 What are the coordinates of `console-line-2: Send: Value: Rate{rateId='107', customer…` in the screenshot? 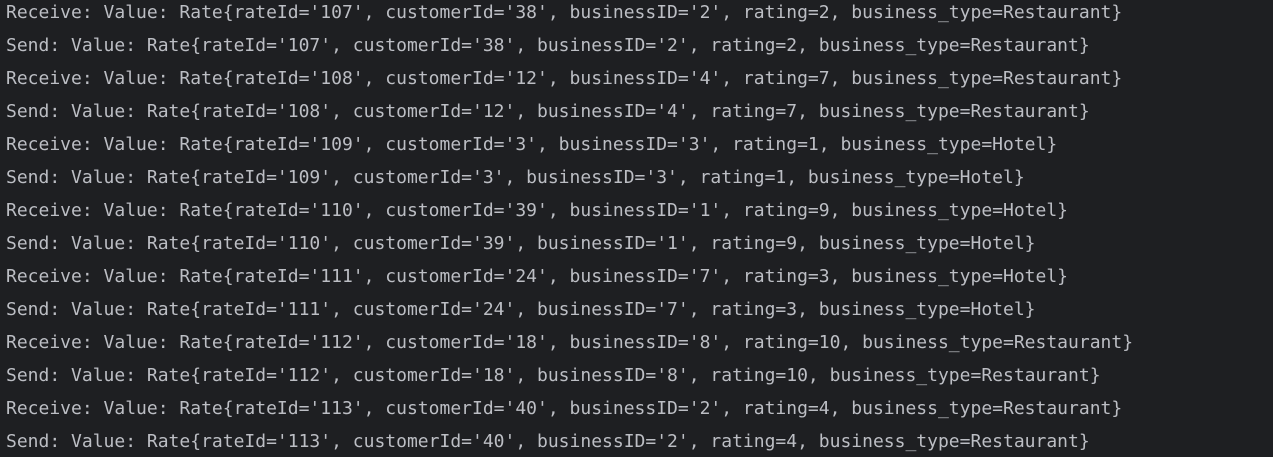 It's located at (548, 45).